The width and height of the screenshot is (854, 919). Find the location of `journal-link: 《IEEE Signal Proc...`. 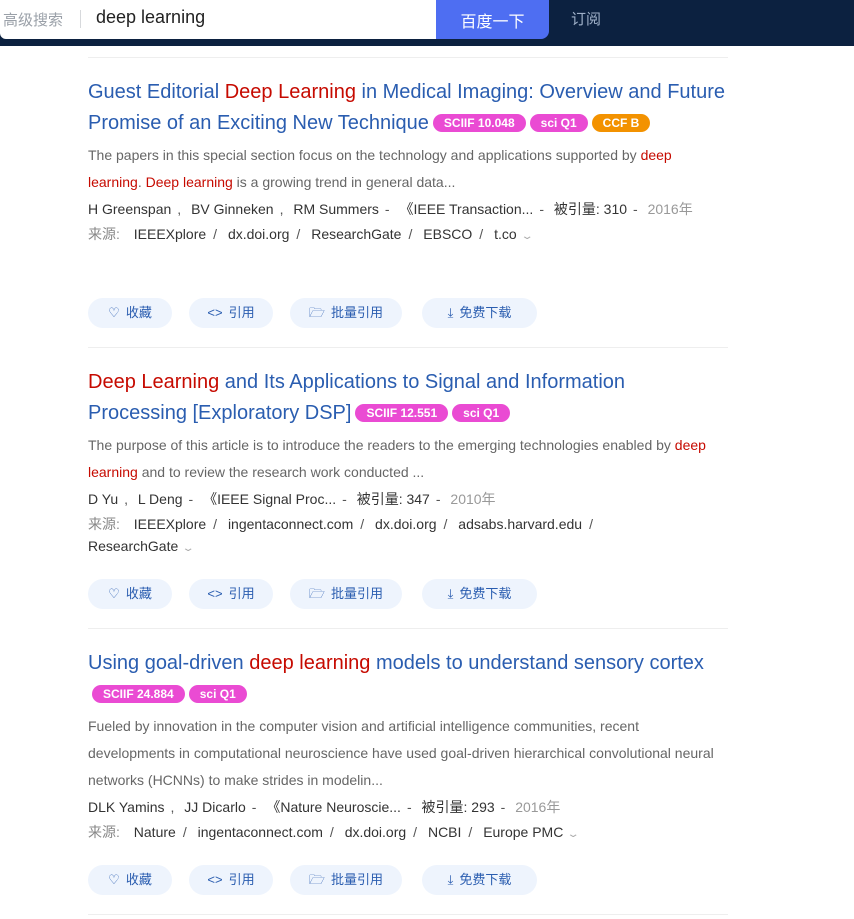

journal-link: 《IEEE Signal Proc... is located at coordinates (269, 499).